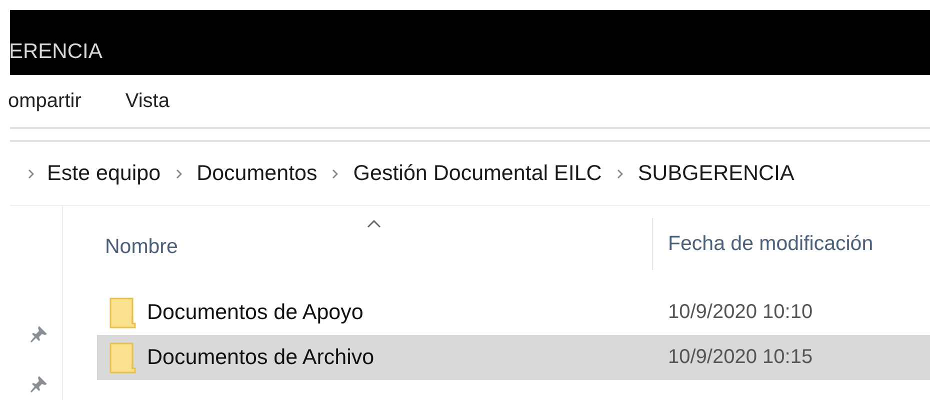 The width and height of the screenshot is (930, 400). Describe the element at coordinates (740, 312) in the screenshot. I see `modified-date: 10/9/2020 10:10` at that location.